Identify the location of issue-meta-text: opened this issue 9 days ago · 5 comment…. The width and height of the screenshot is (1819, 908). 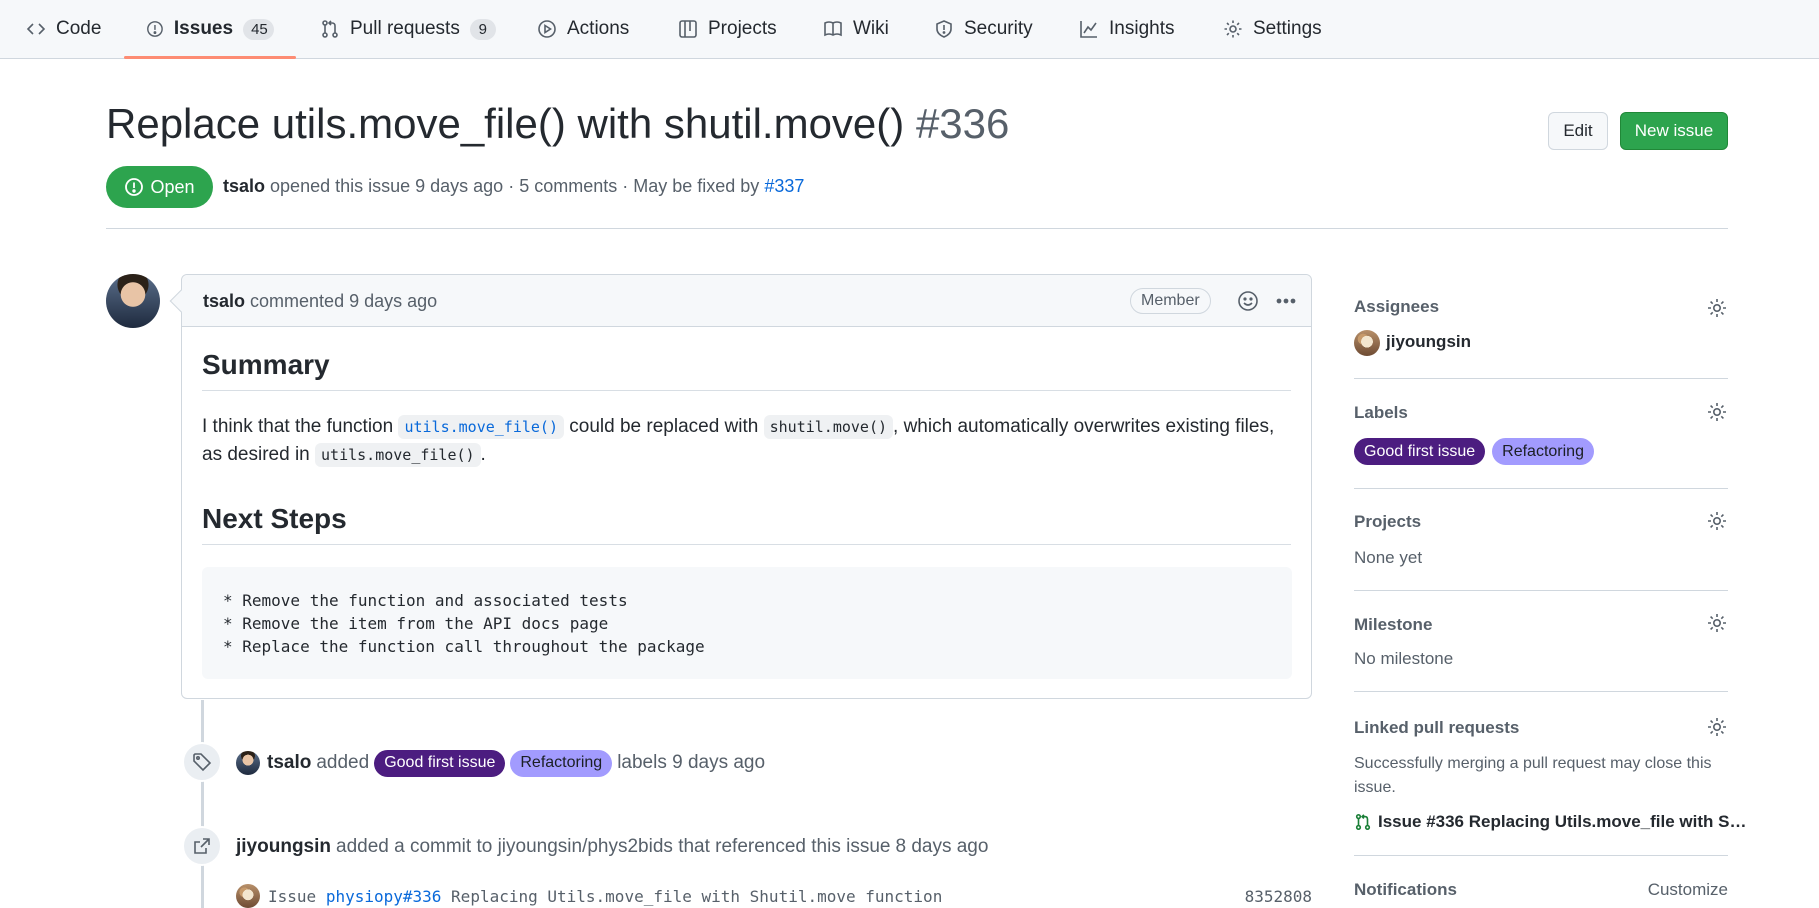
(515, 186).